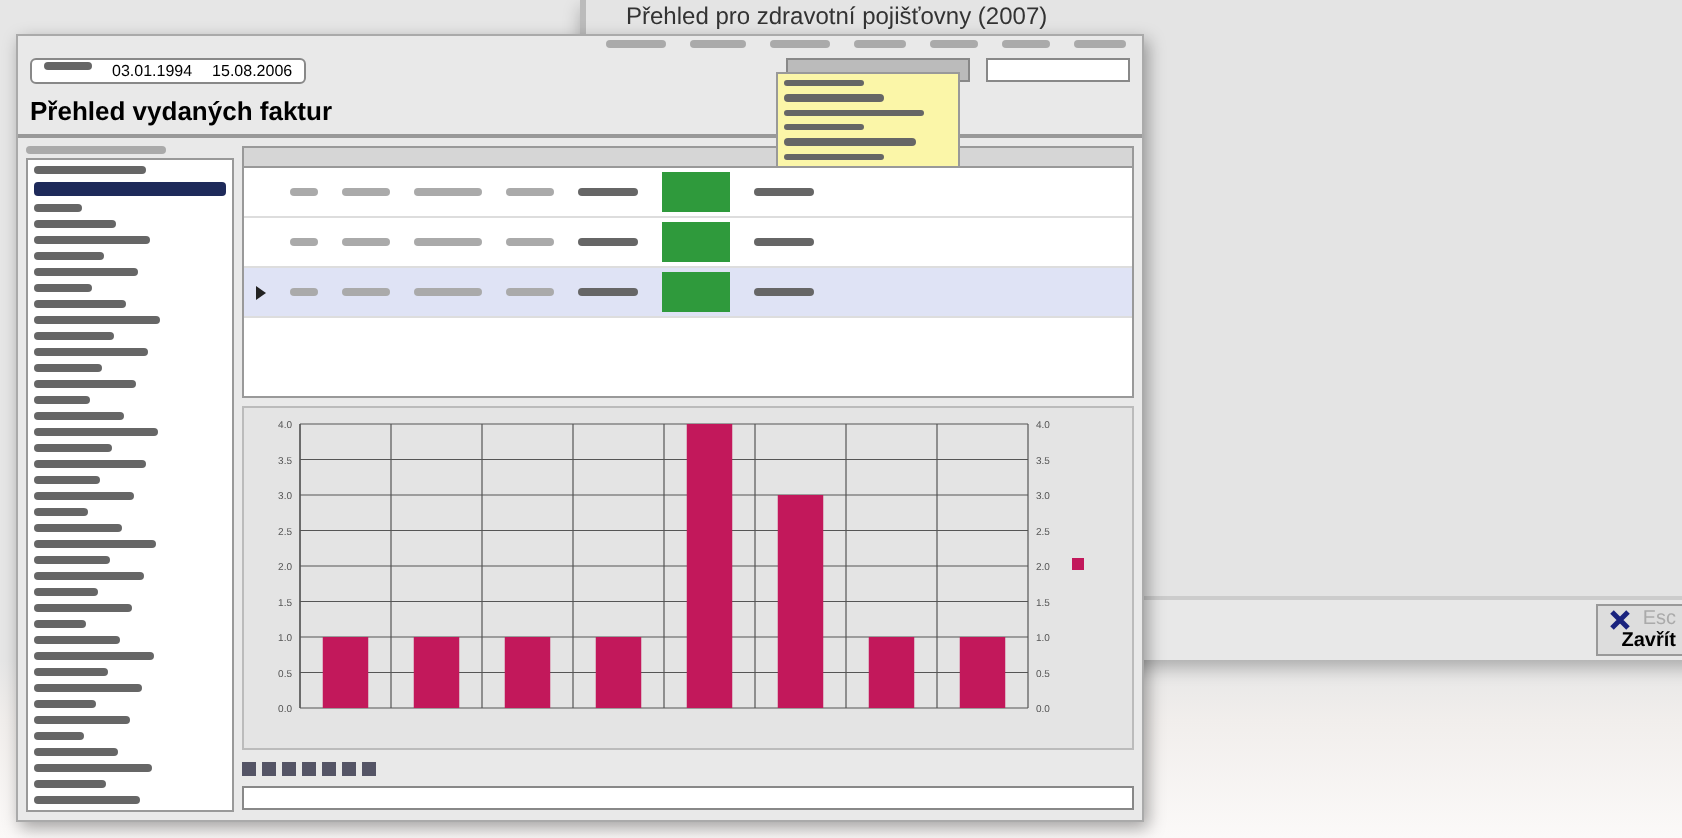 The image size is (1682, 838). What do you see at coordinates (1058, 70) in the screenshot?
I see `dropdown-field` at bounding box center [1058, 70].